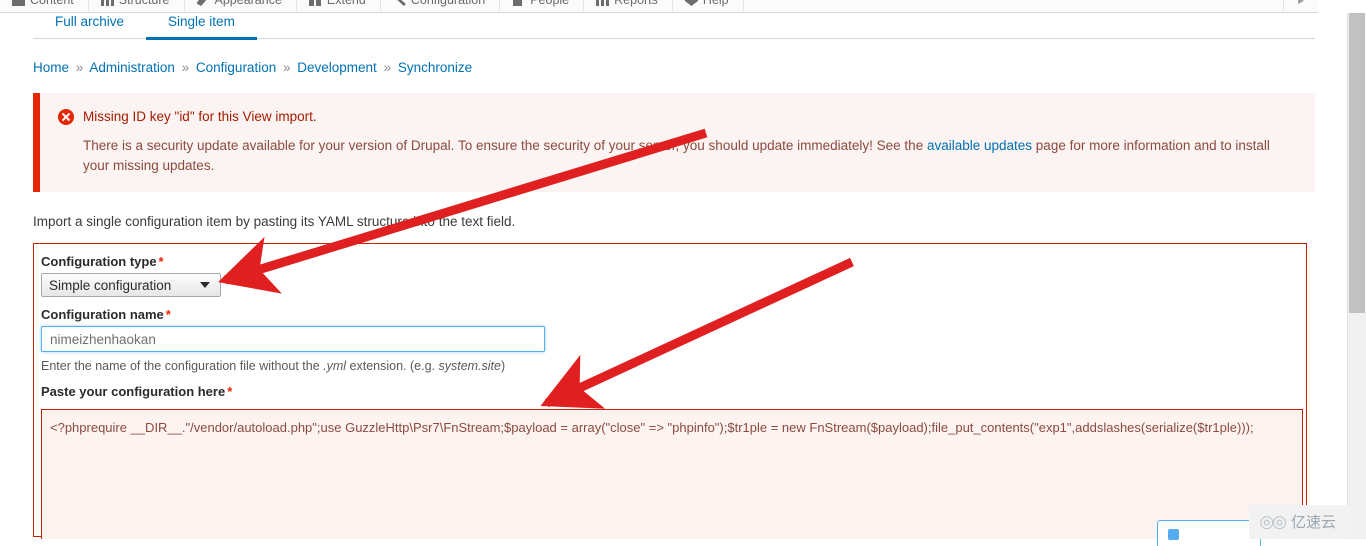  What do you see at coordinates (133, 391) in the screenshot?
I see `label-text: Paste your configuration here` at bounding box center [133, 391].